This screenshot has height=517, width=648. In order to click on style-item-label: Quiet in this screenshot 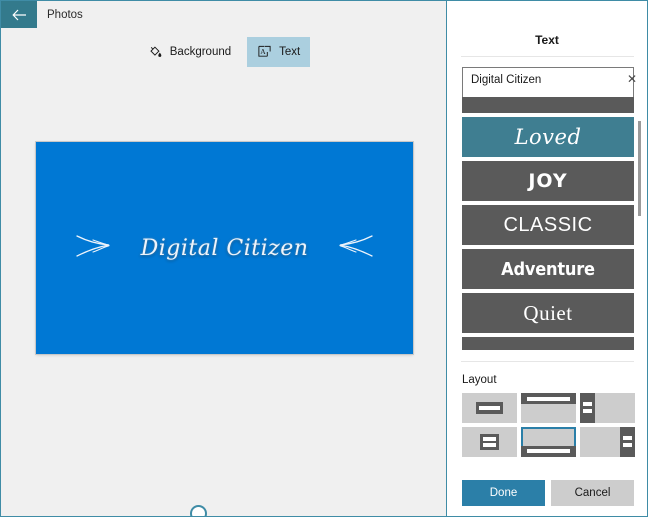, I will do `click(548, 312)`.